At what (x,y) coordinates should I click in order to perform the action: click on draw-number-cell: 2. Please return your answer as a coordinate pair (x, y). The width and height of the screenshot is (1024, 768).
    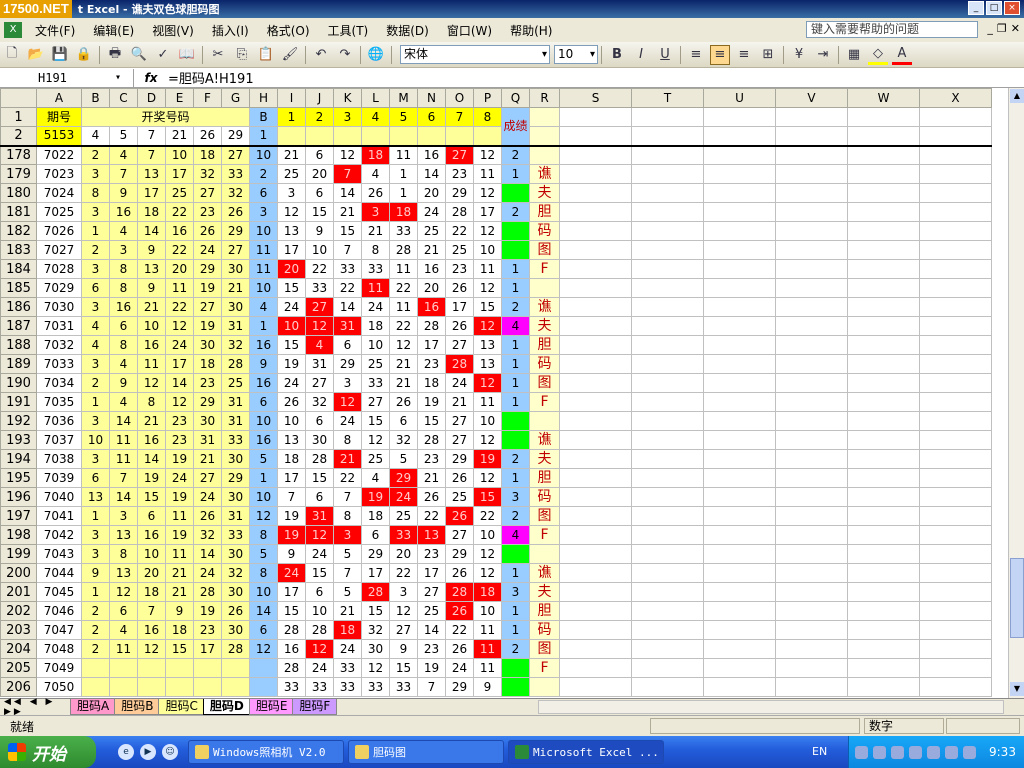
    Looking at the image, I should click on (95, 630).